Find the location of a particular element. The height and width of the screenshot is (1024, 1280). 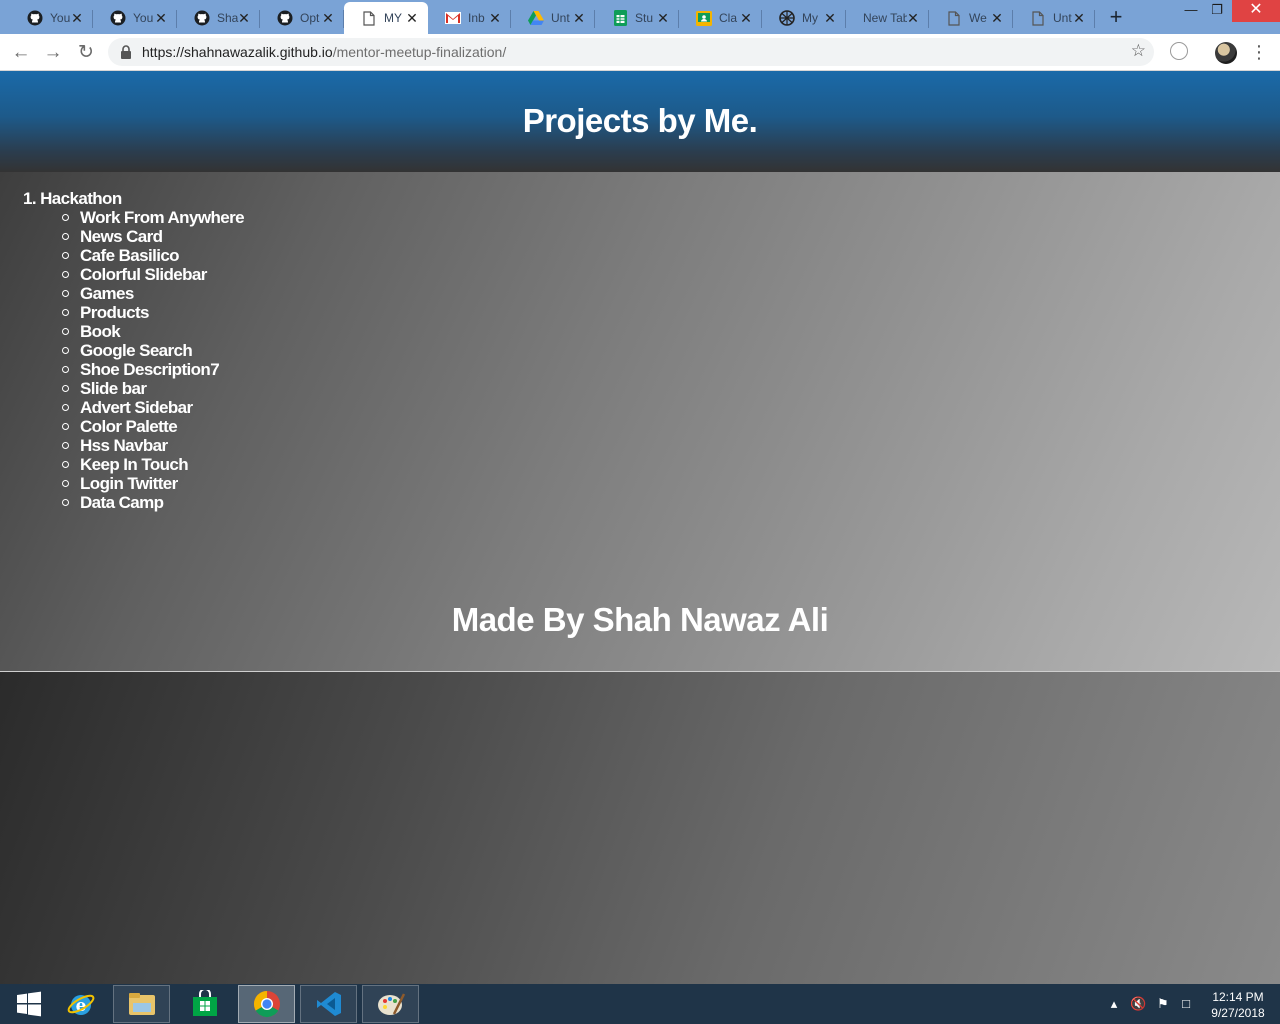

browser-tab: We ✕ is located at coordinates (971, 18).